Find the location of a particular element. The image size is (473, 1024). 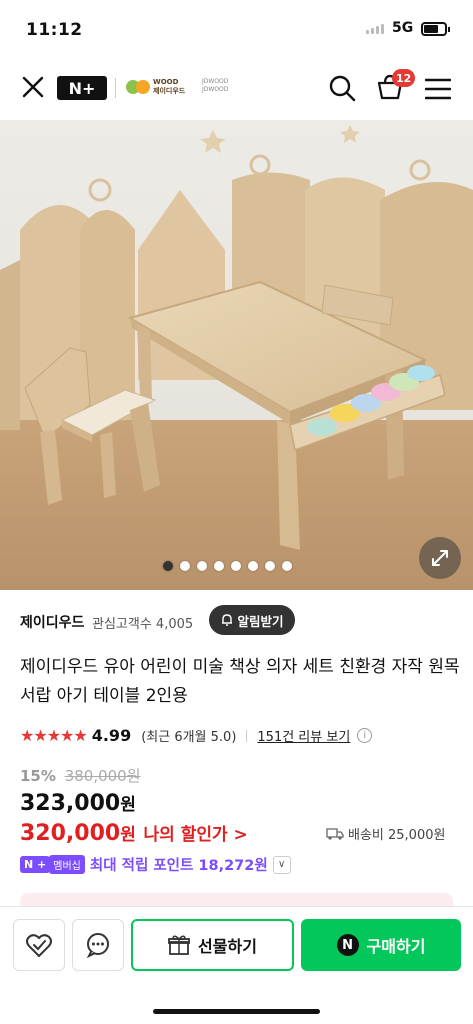

shipping-fee: 배송비 25,000원 is located at coordinates (385, 833).